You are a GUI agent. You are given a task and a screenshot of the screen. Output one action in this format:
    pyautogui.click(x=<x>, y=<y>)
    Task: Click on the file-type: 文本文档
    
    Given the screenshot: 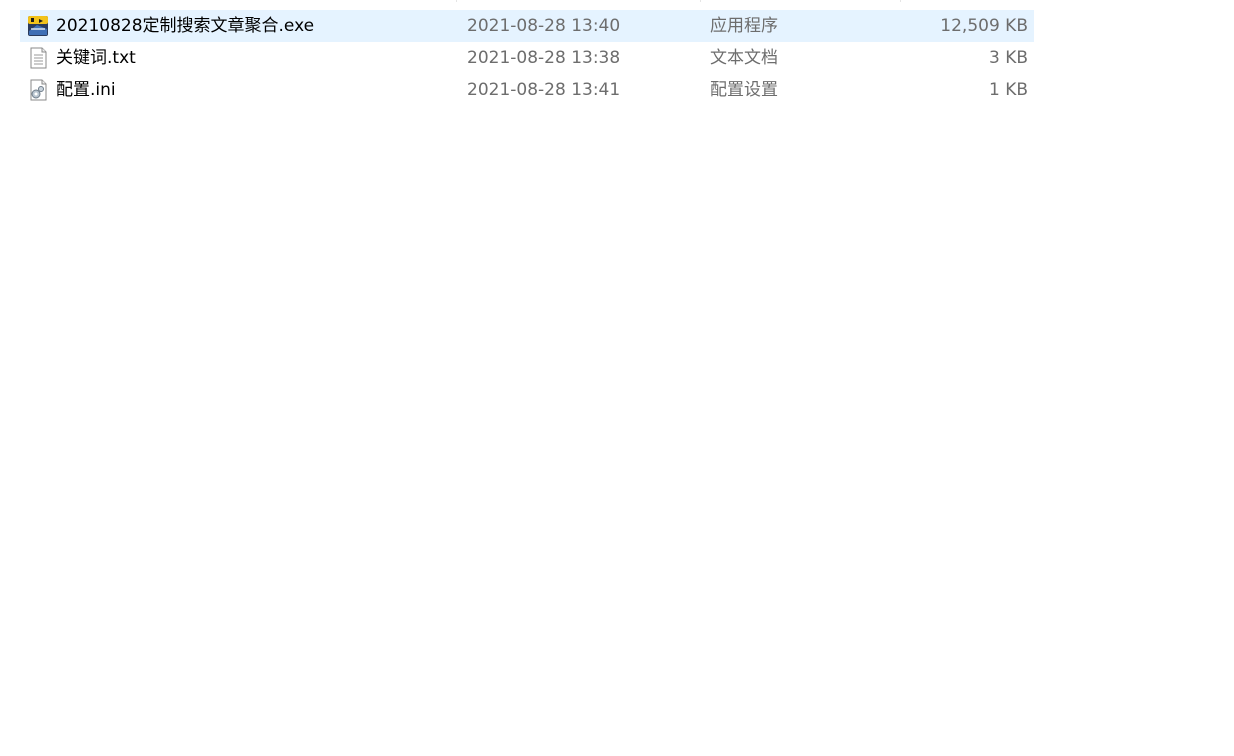 What is the action you would take?
    pyautogui.click(x=744, y=58)
    